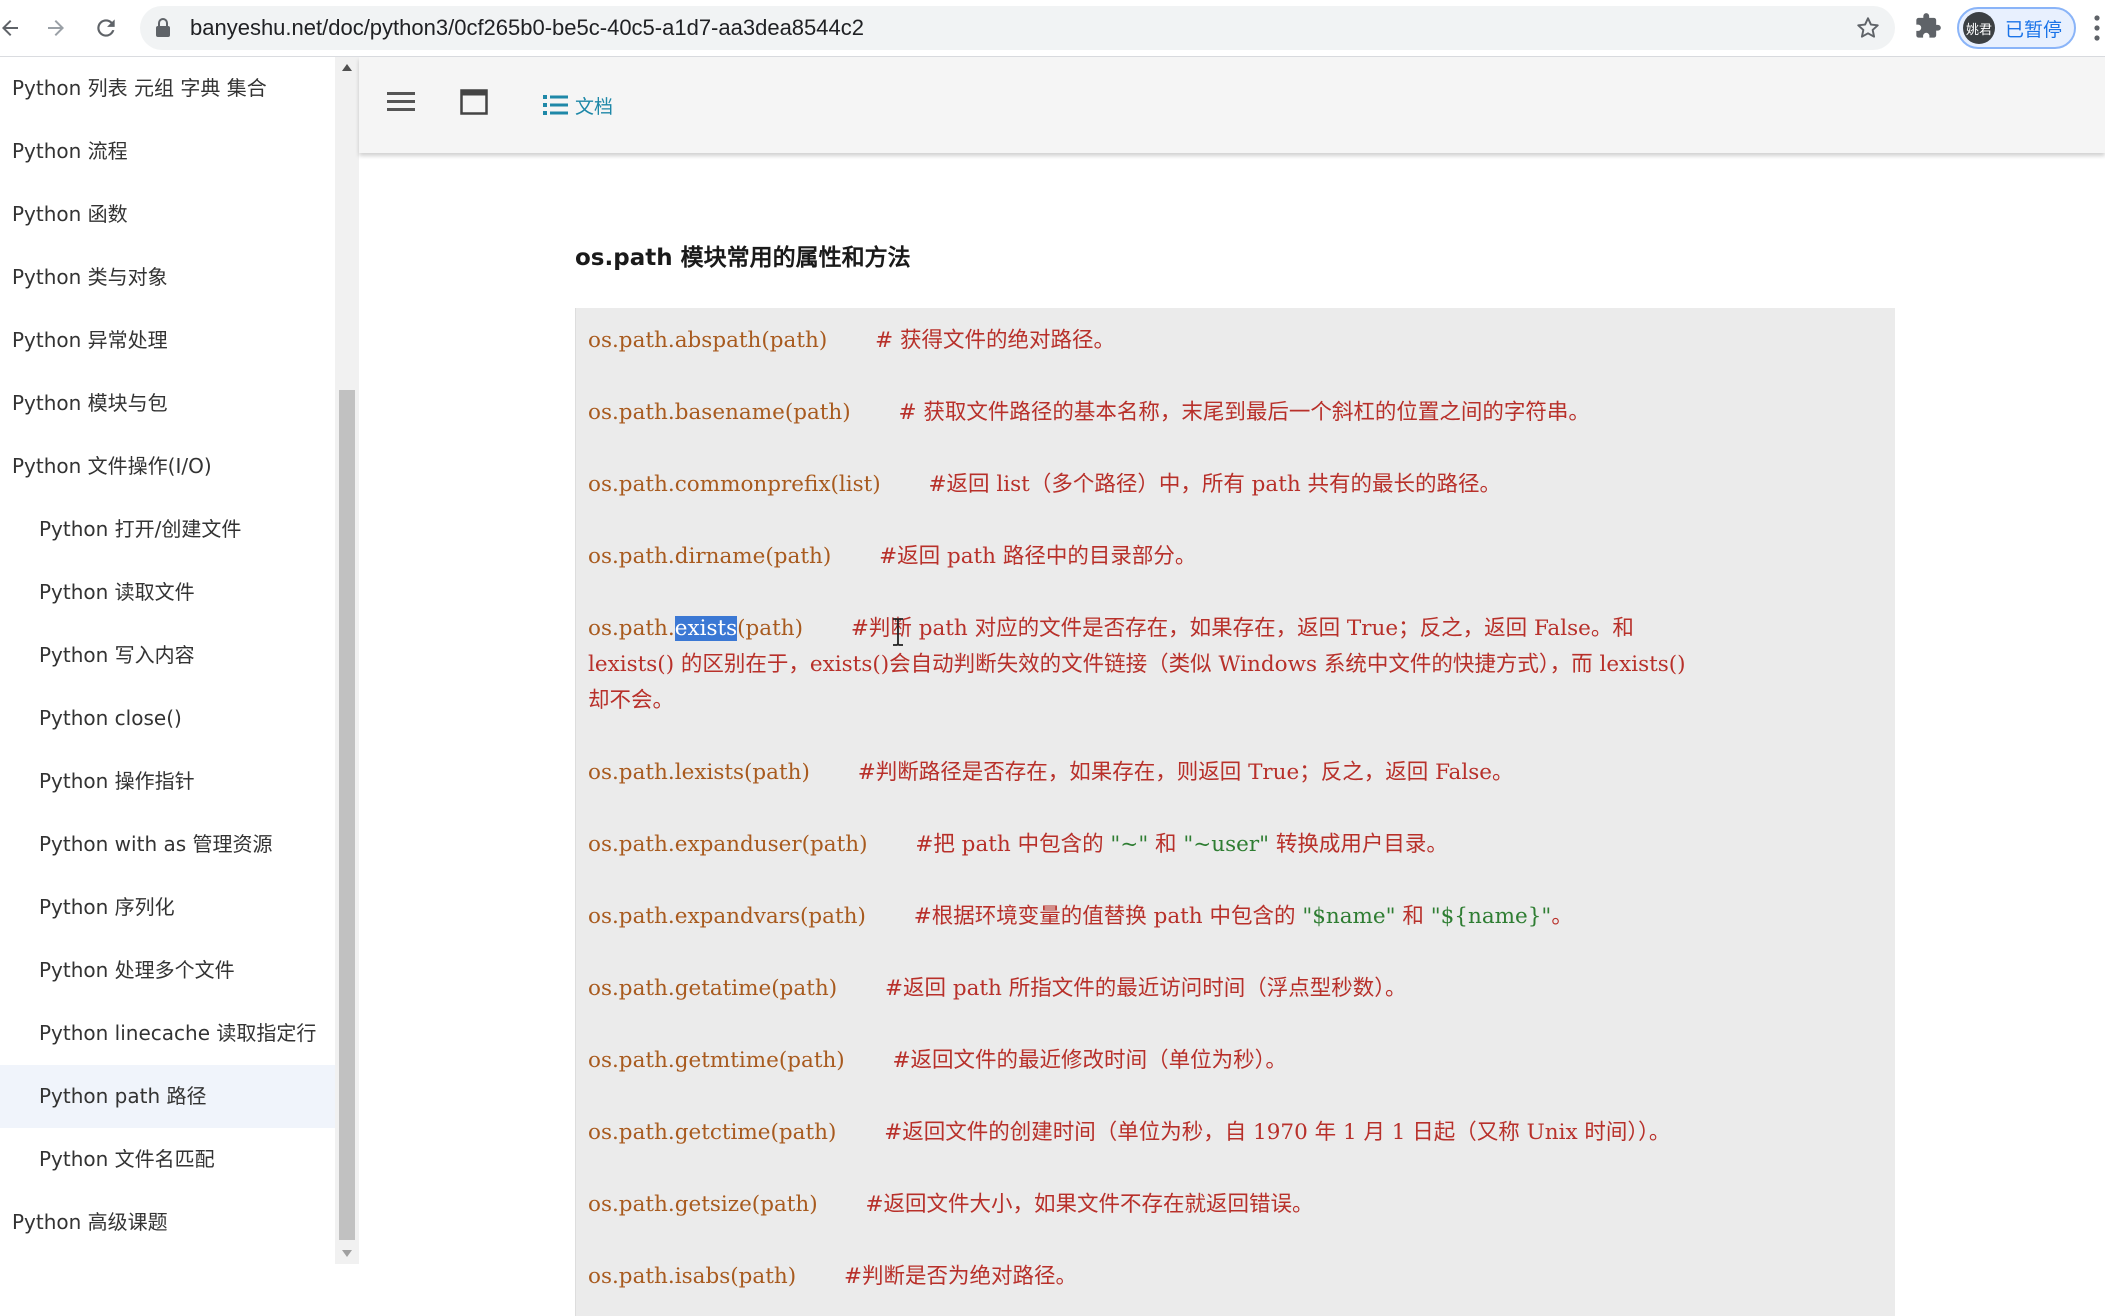  I want to click on doc-list-button: 文档, so click(578, 105).